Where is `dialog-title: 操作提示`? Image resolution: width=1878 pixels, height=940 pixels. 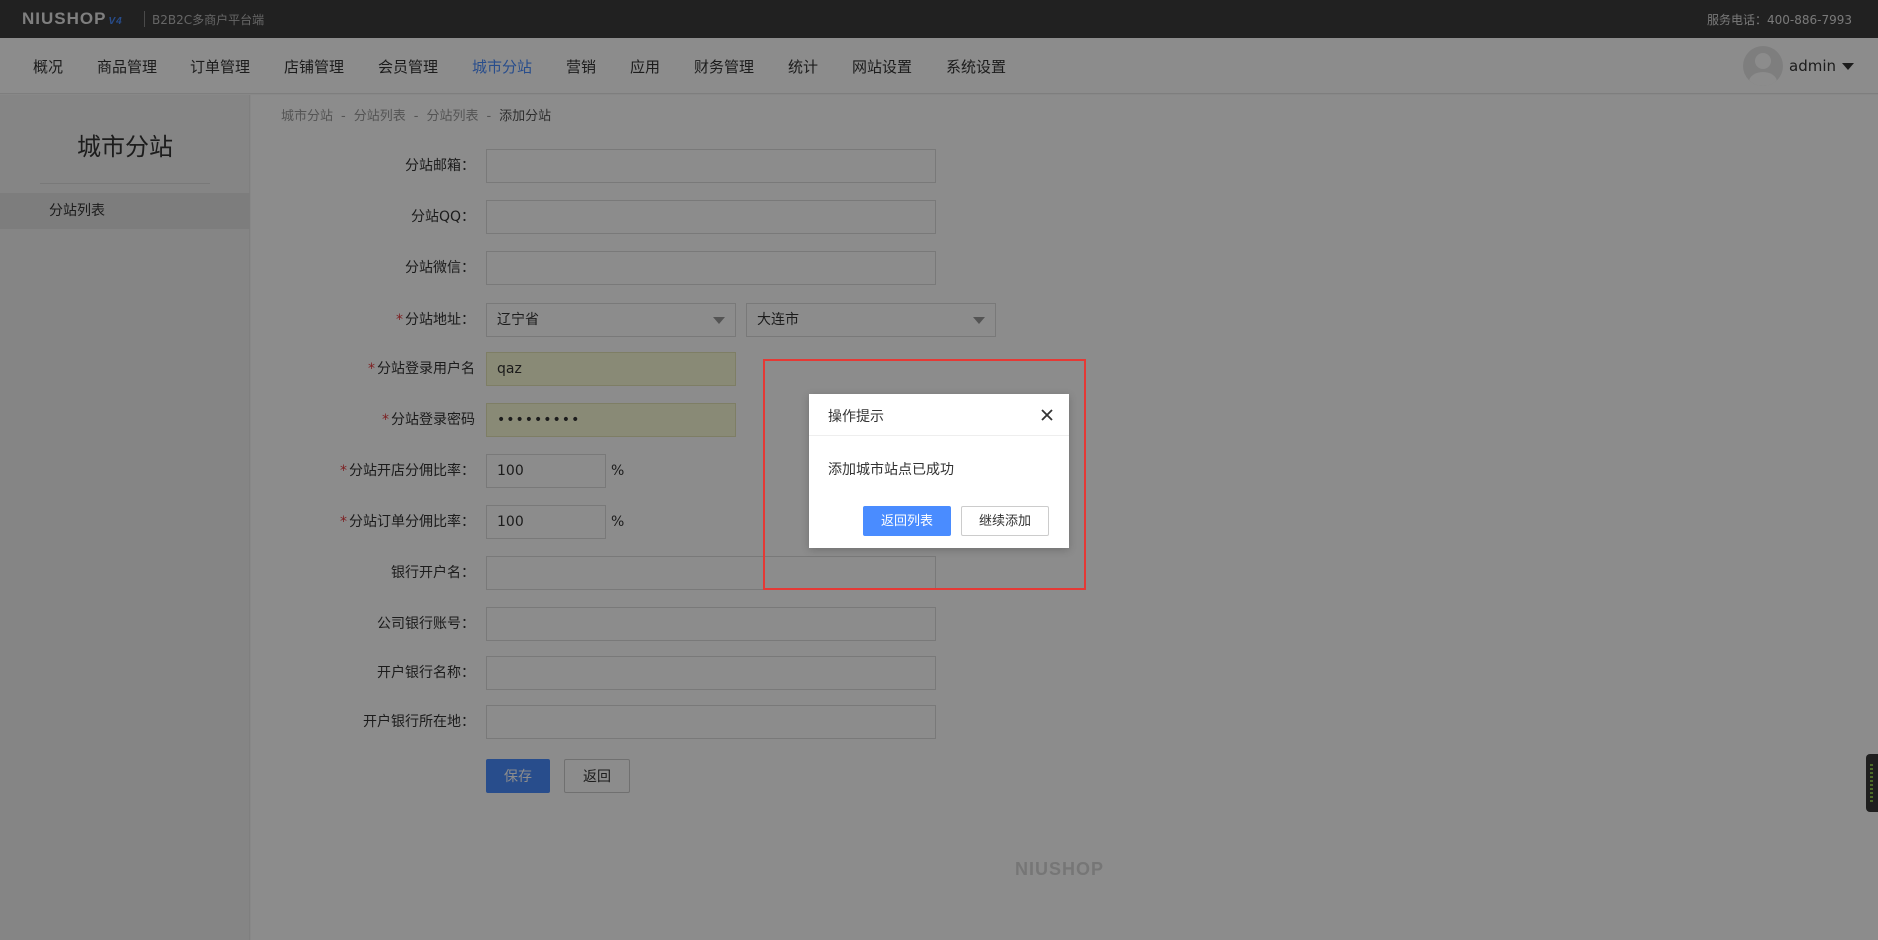 dialog-title: 操作提示 is located at coordinates (856, 417).